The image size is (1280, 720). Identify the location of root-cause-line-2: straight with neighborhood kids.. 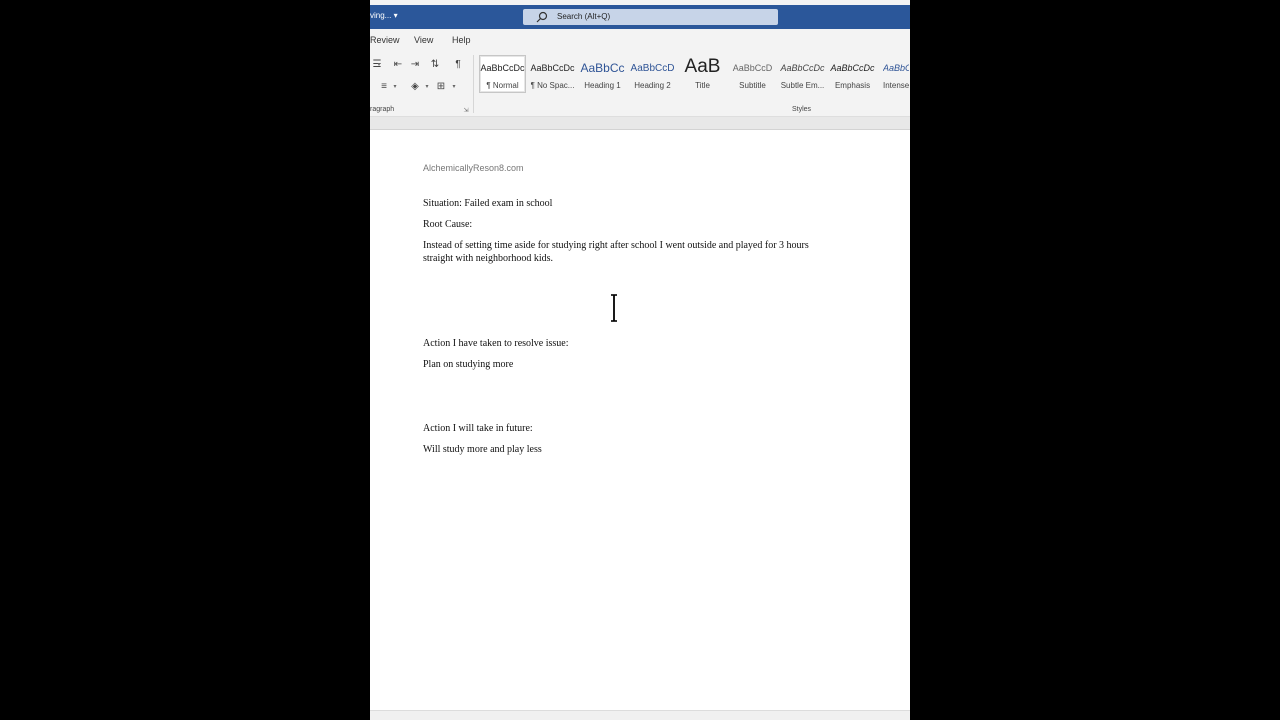
(488, 258).